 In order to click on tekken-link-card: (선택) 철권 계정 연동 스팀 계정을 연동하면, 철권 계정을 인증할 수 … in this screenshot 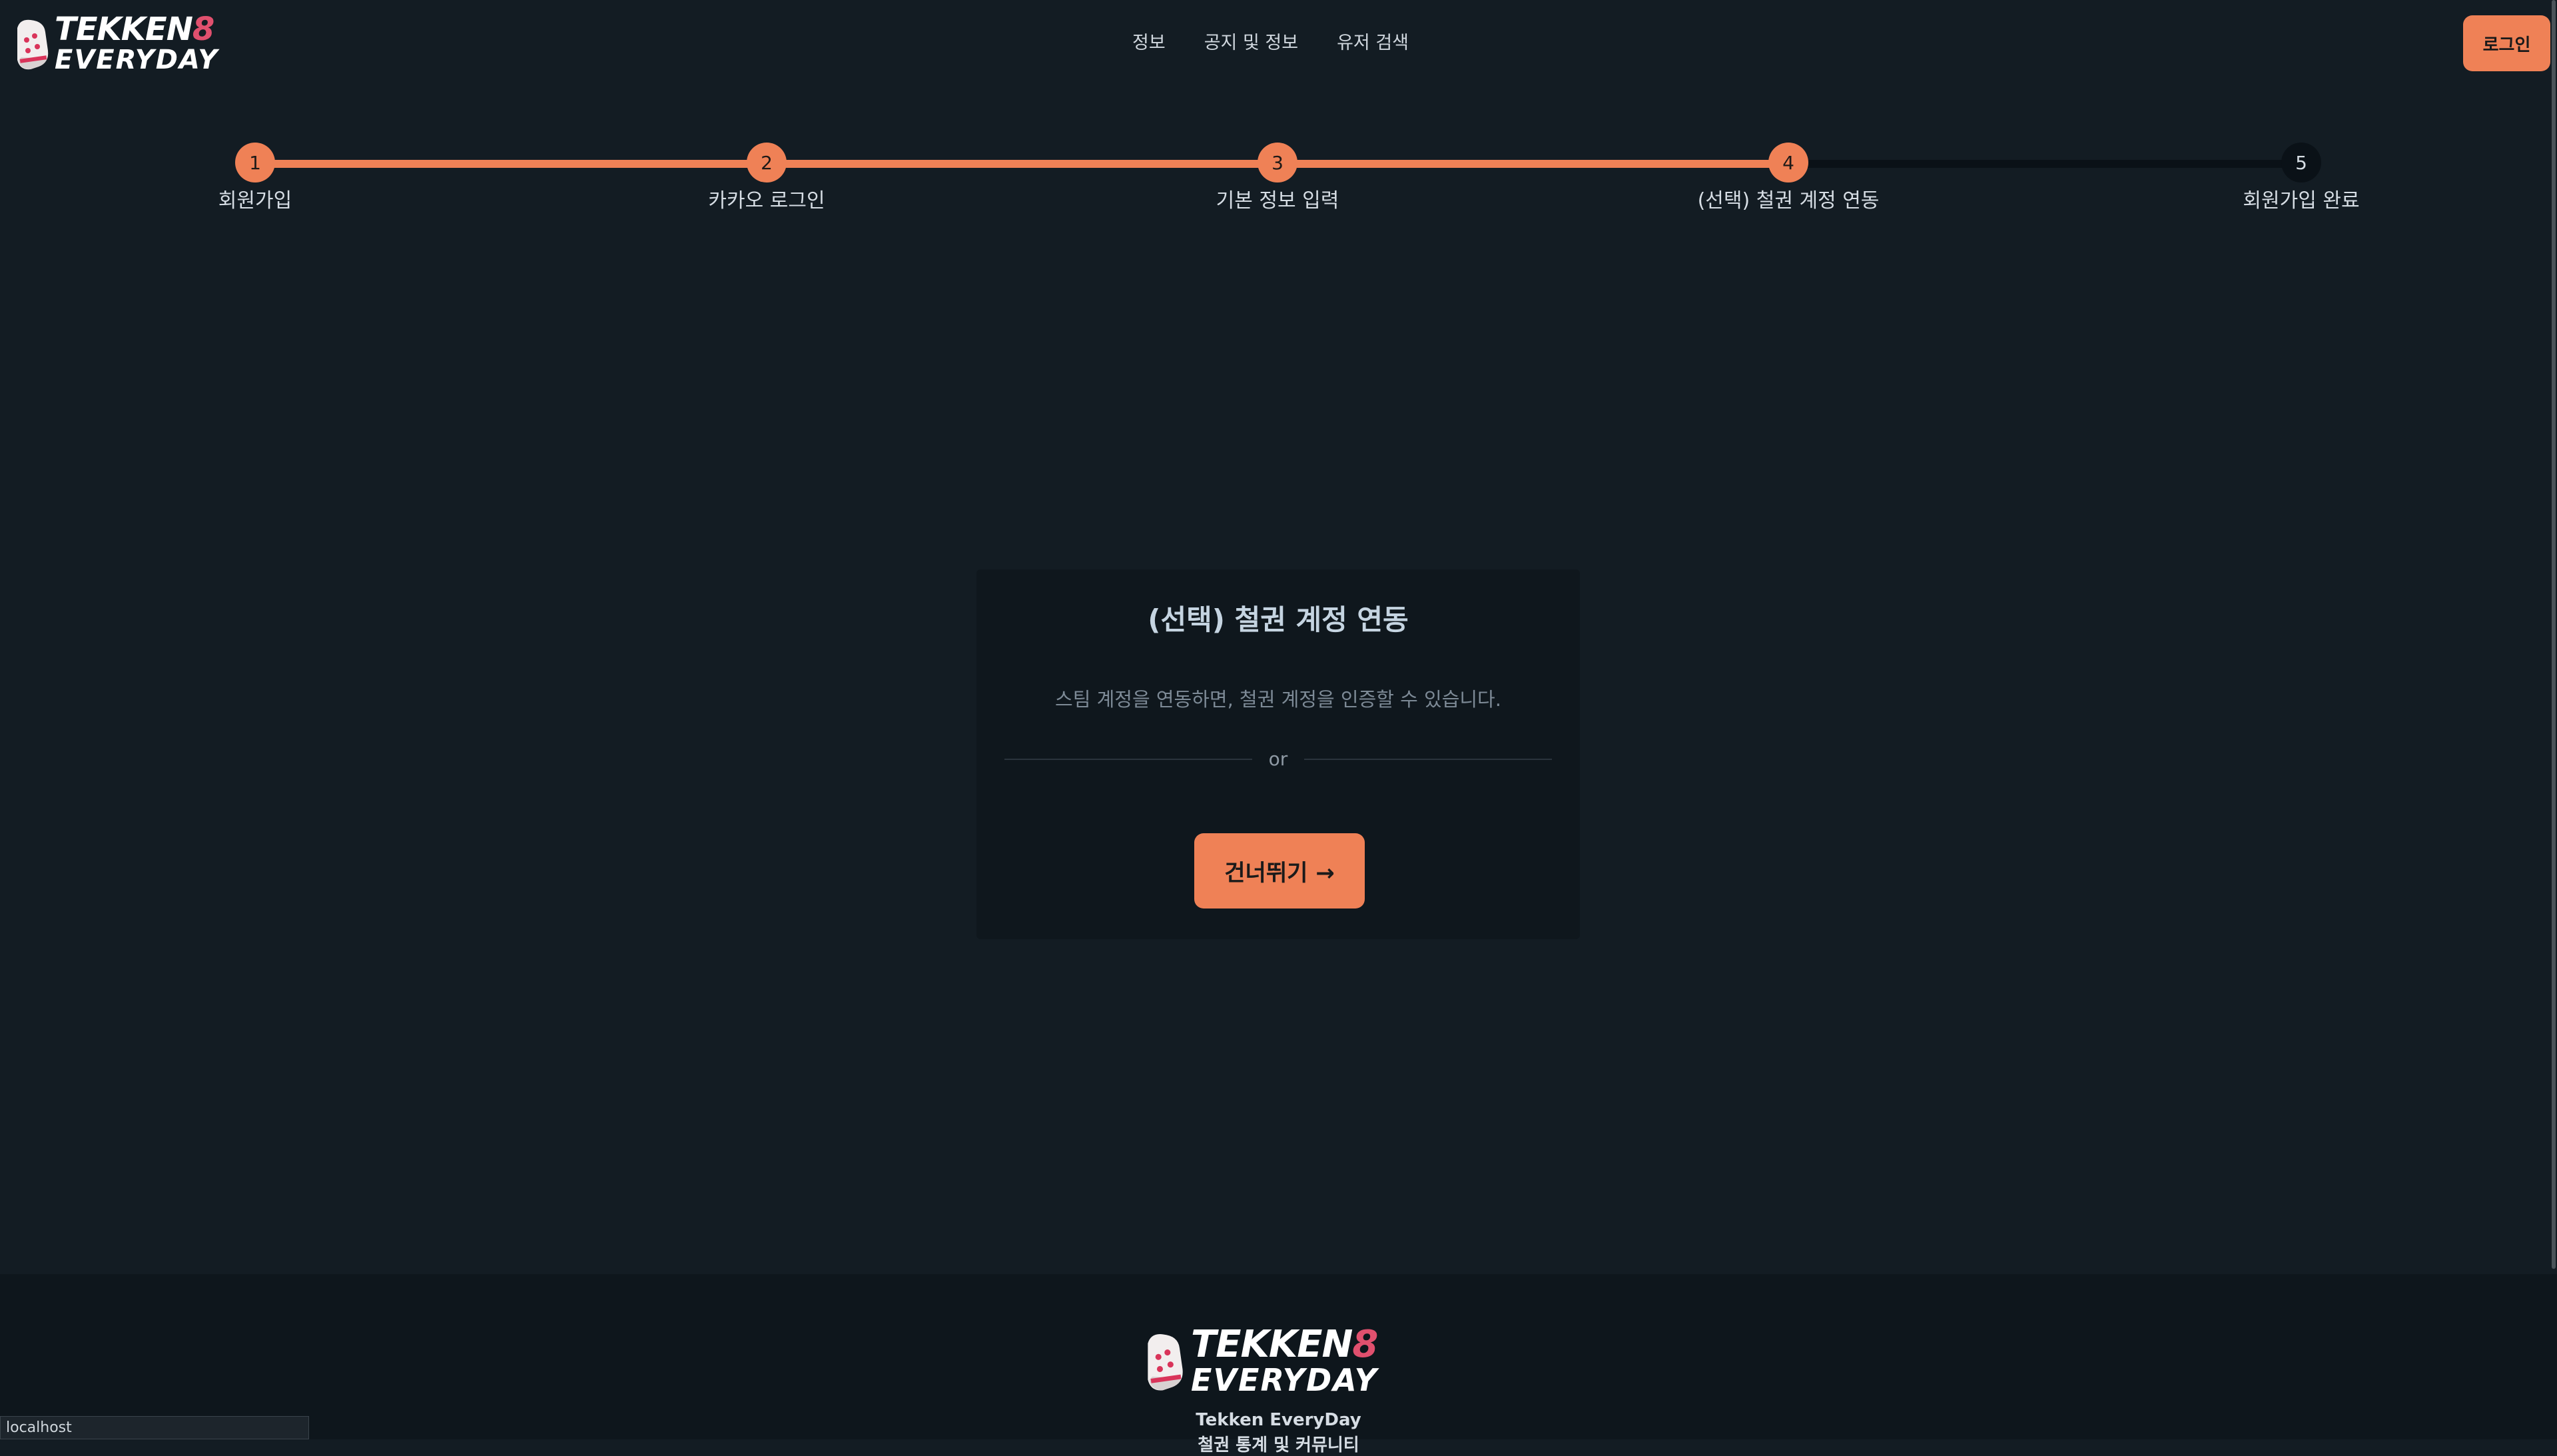, I will do `click(1278, 754)`.